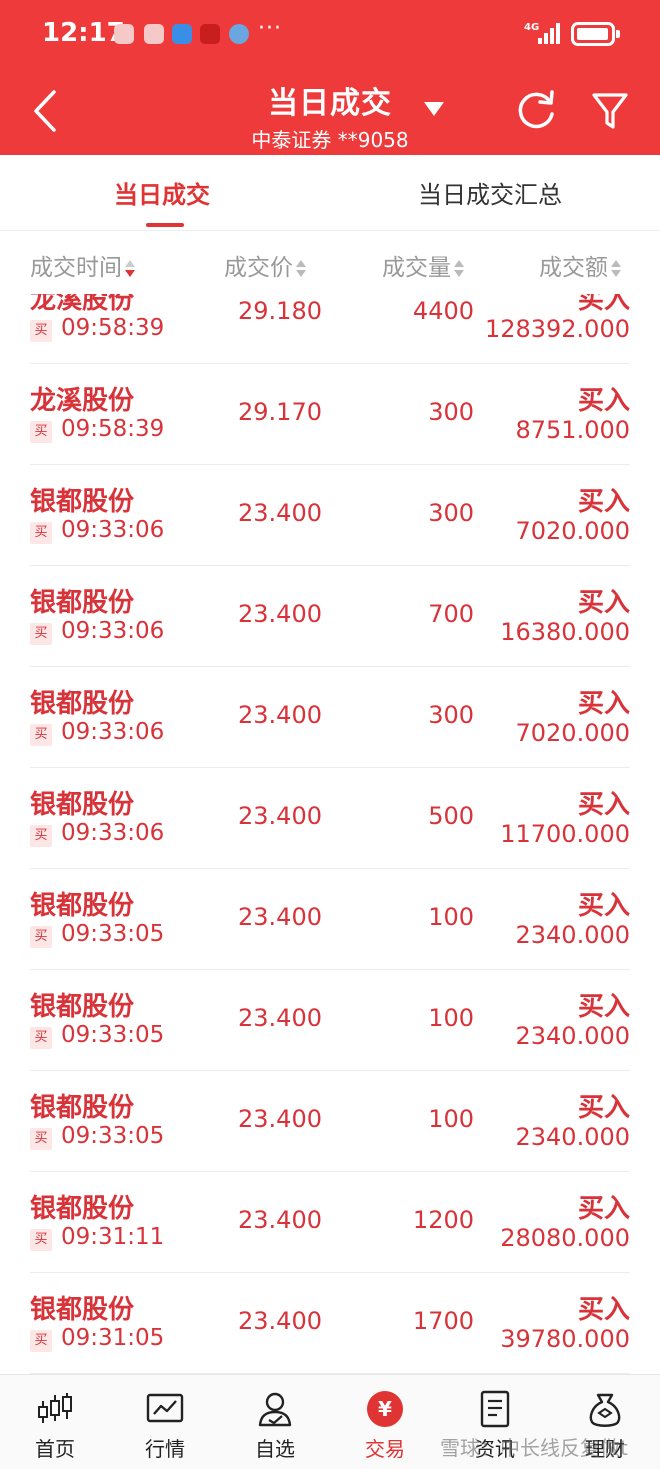  What do you see at coordinates (616, 268) in the screenshot?
I see `sort-icon` at bounding box center [616, 268].